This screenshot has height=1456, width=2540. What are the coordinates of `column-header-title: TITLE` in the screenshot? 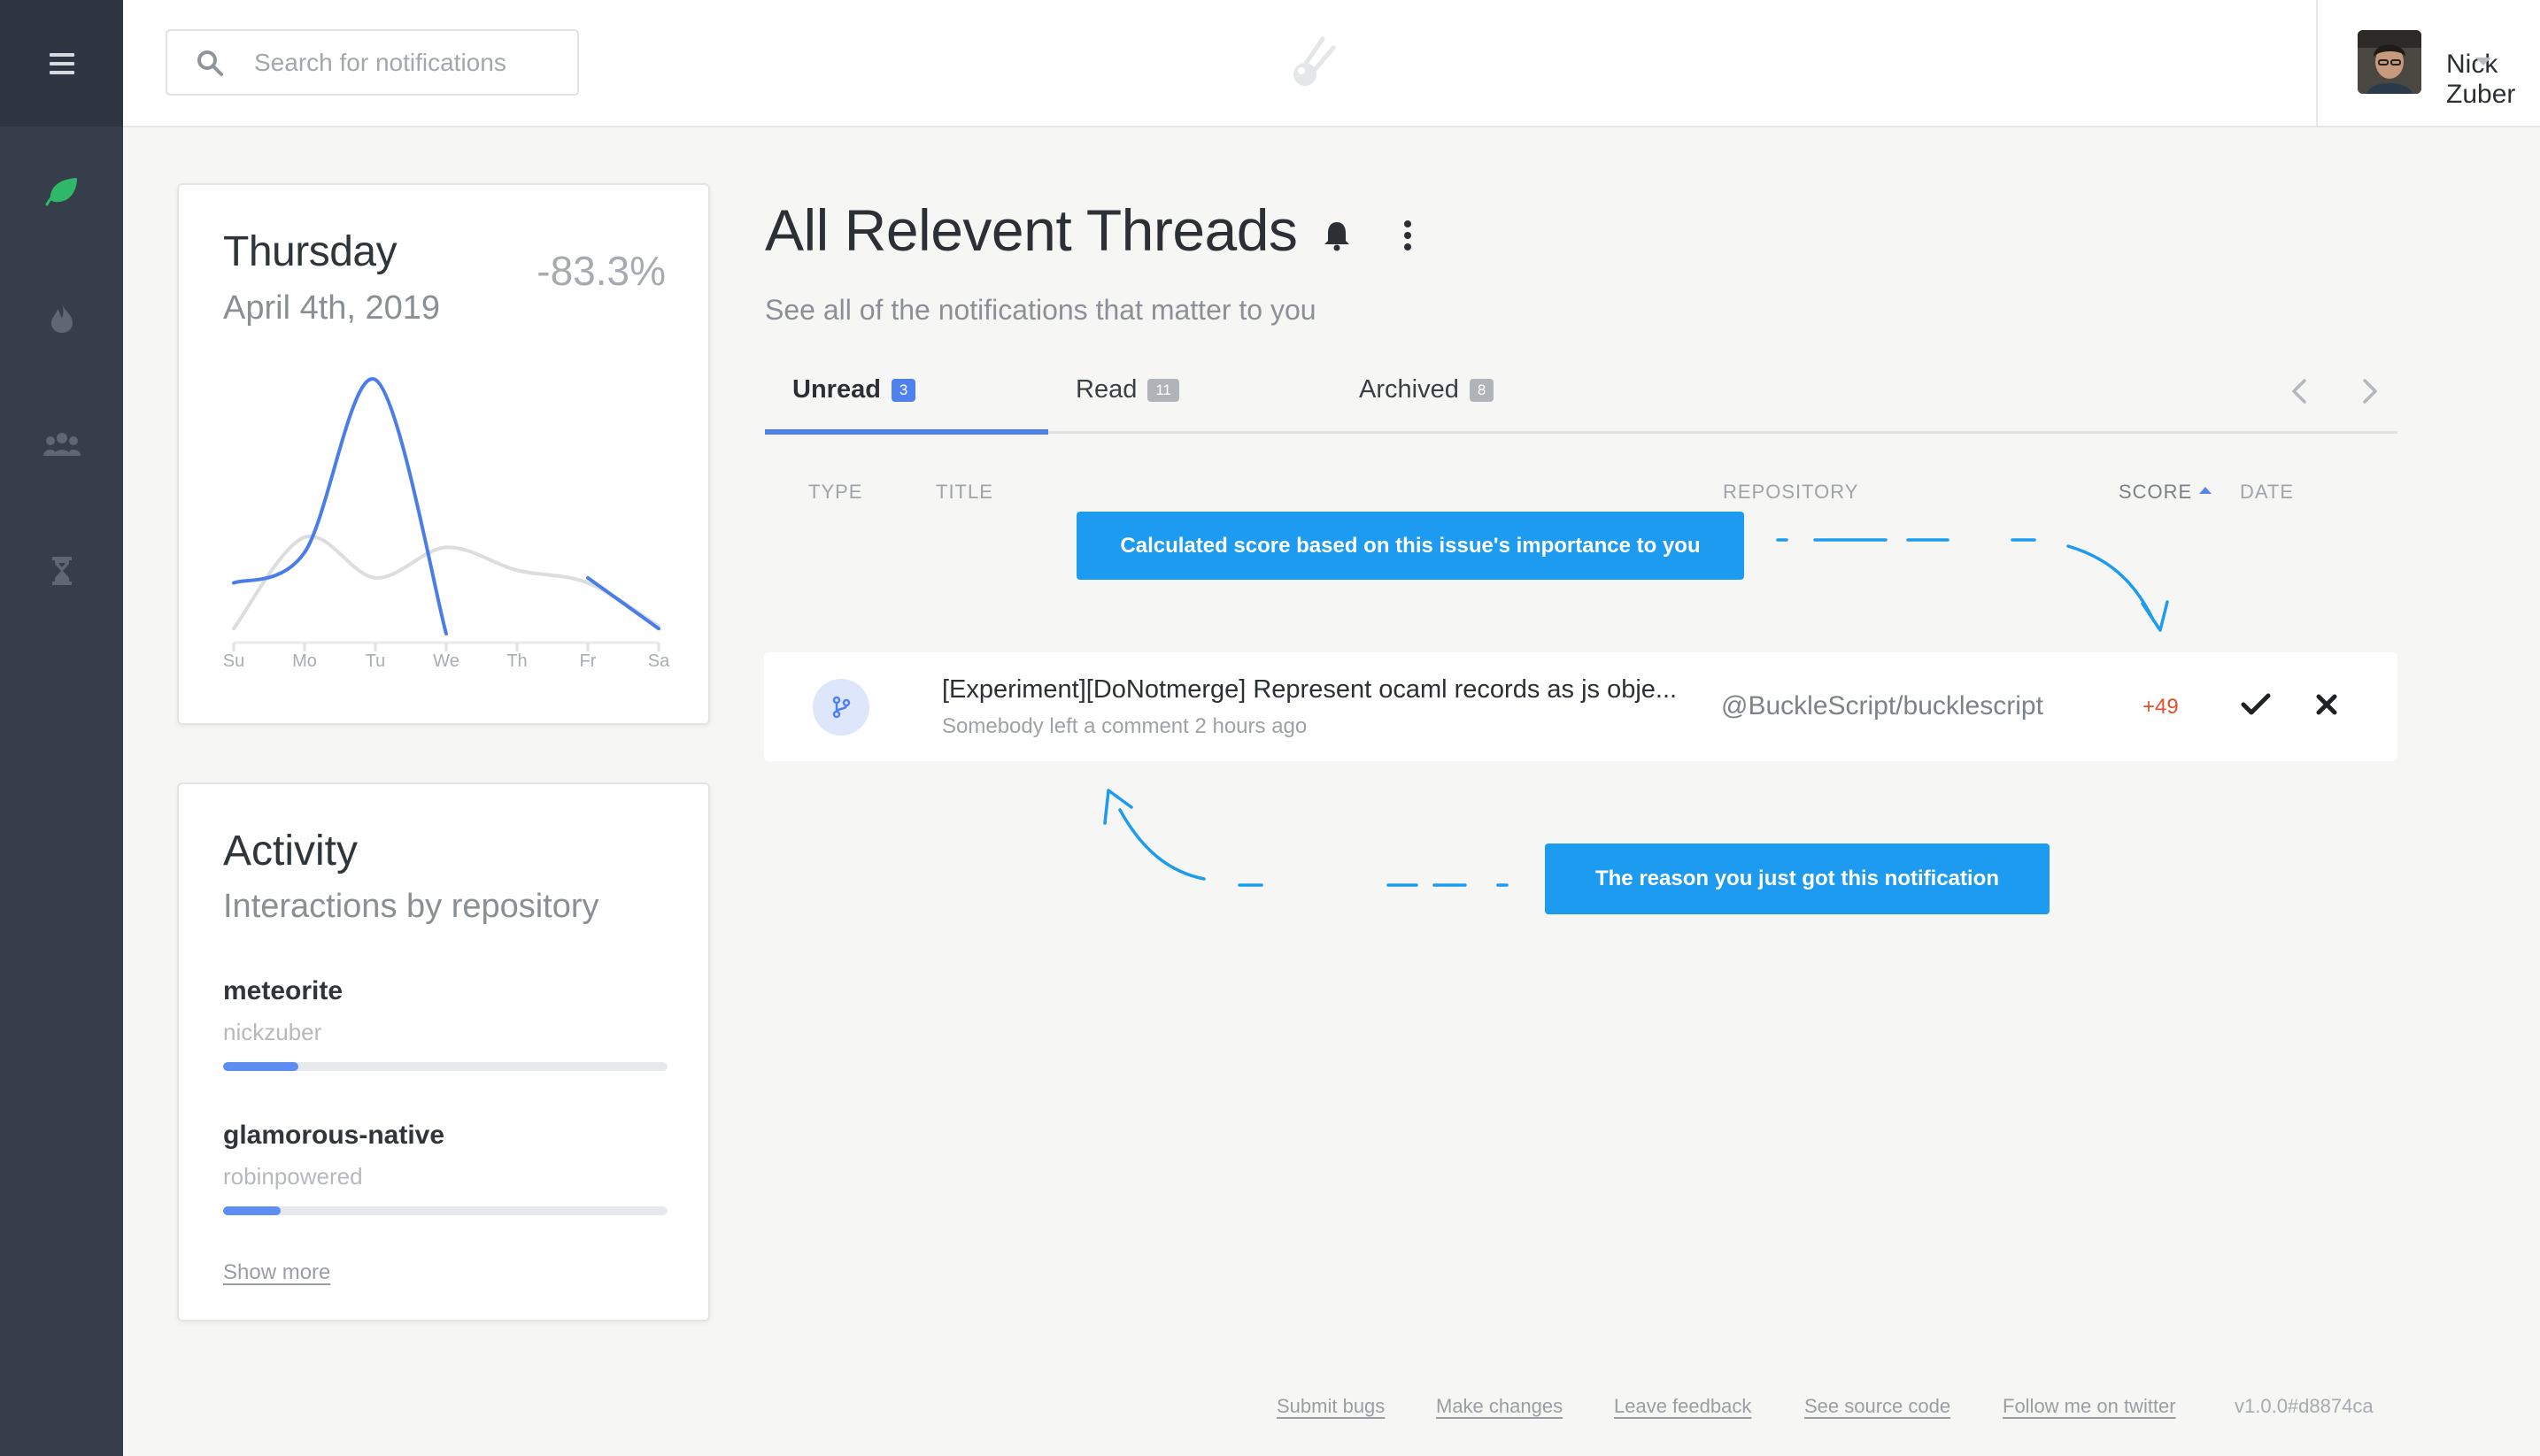 It's located at (964, 492).